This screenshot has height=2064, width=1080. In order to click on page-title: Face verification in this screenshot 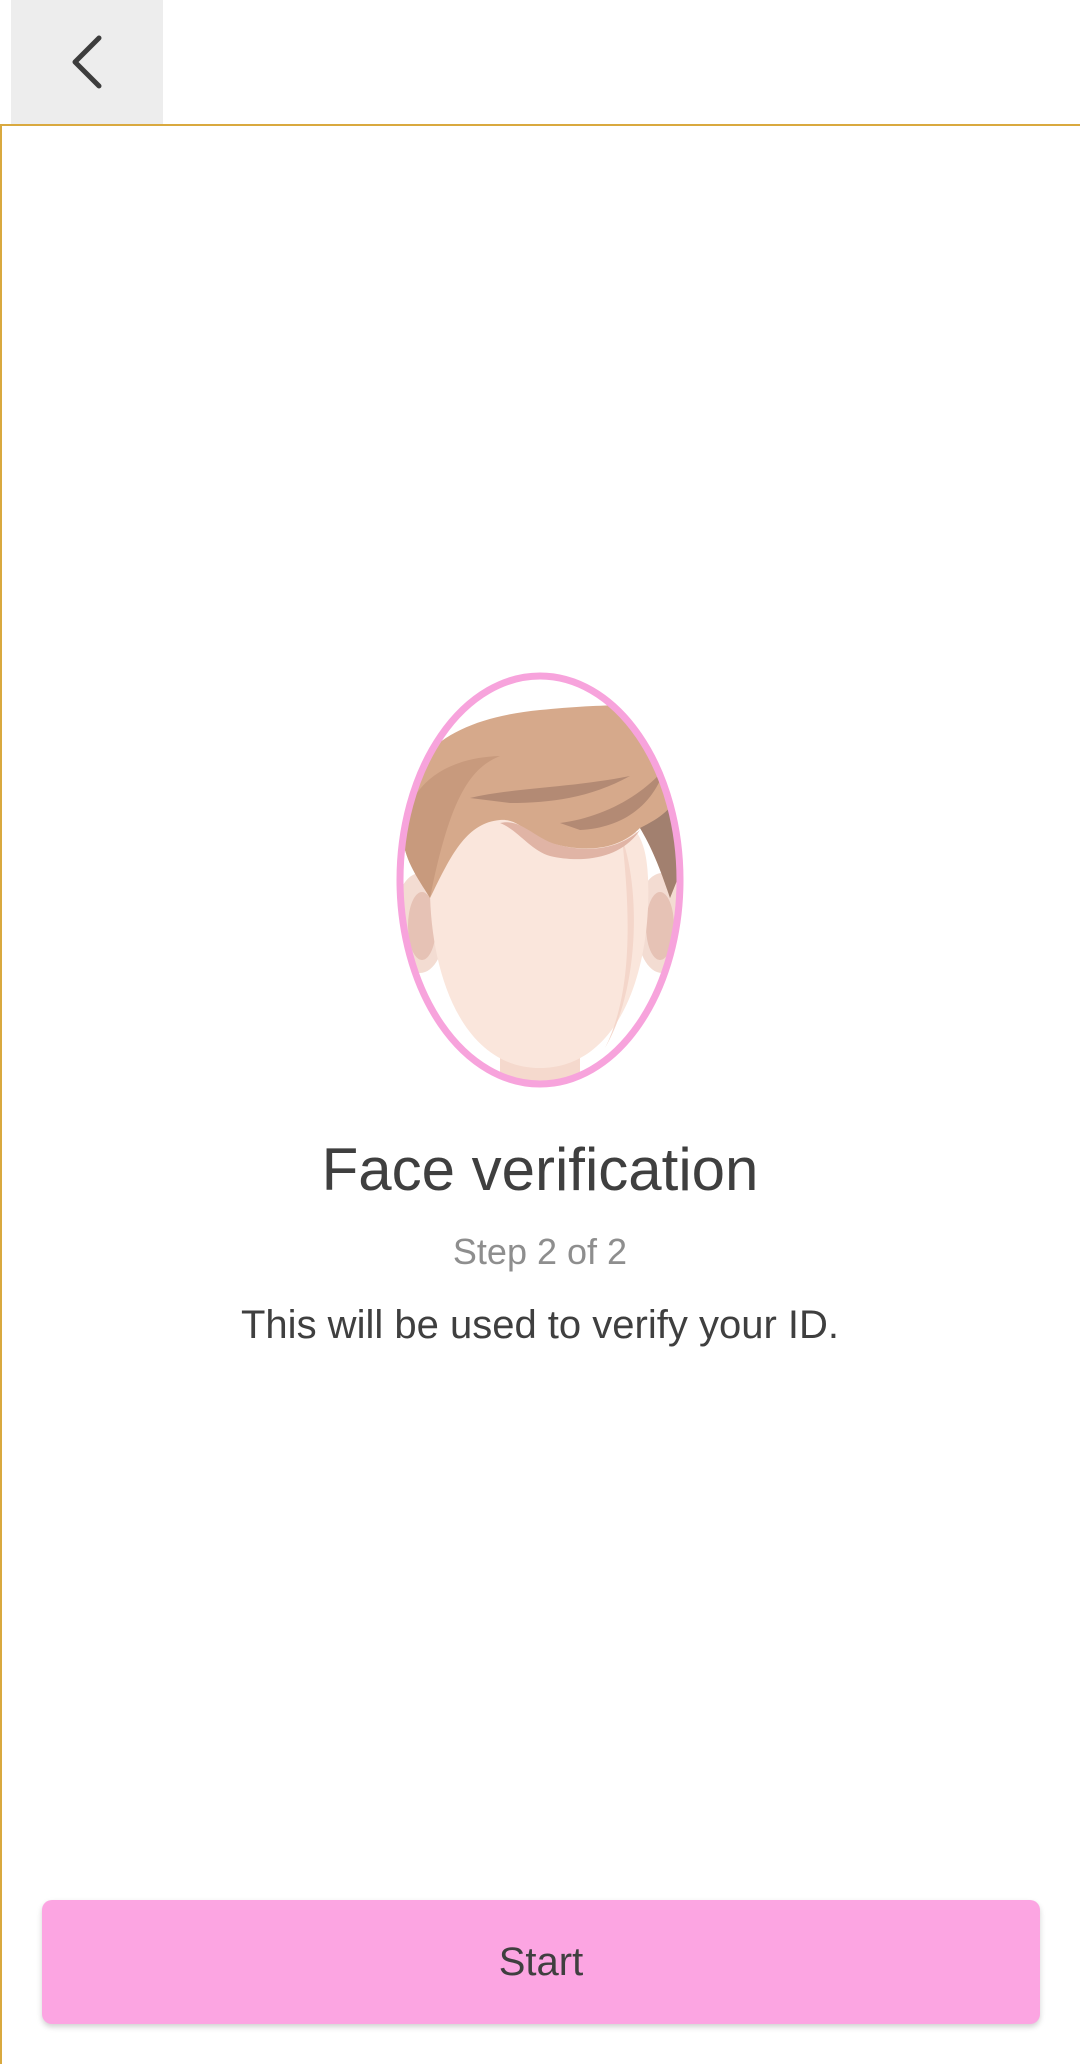, I will do `click(540, 1169)`.